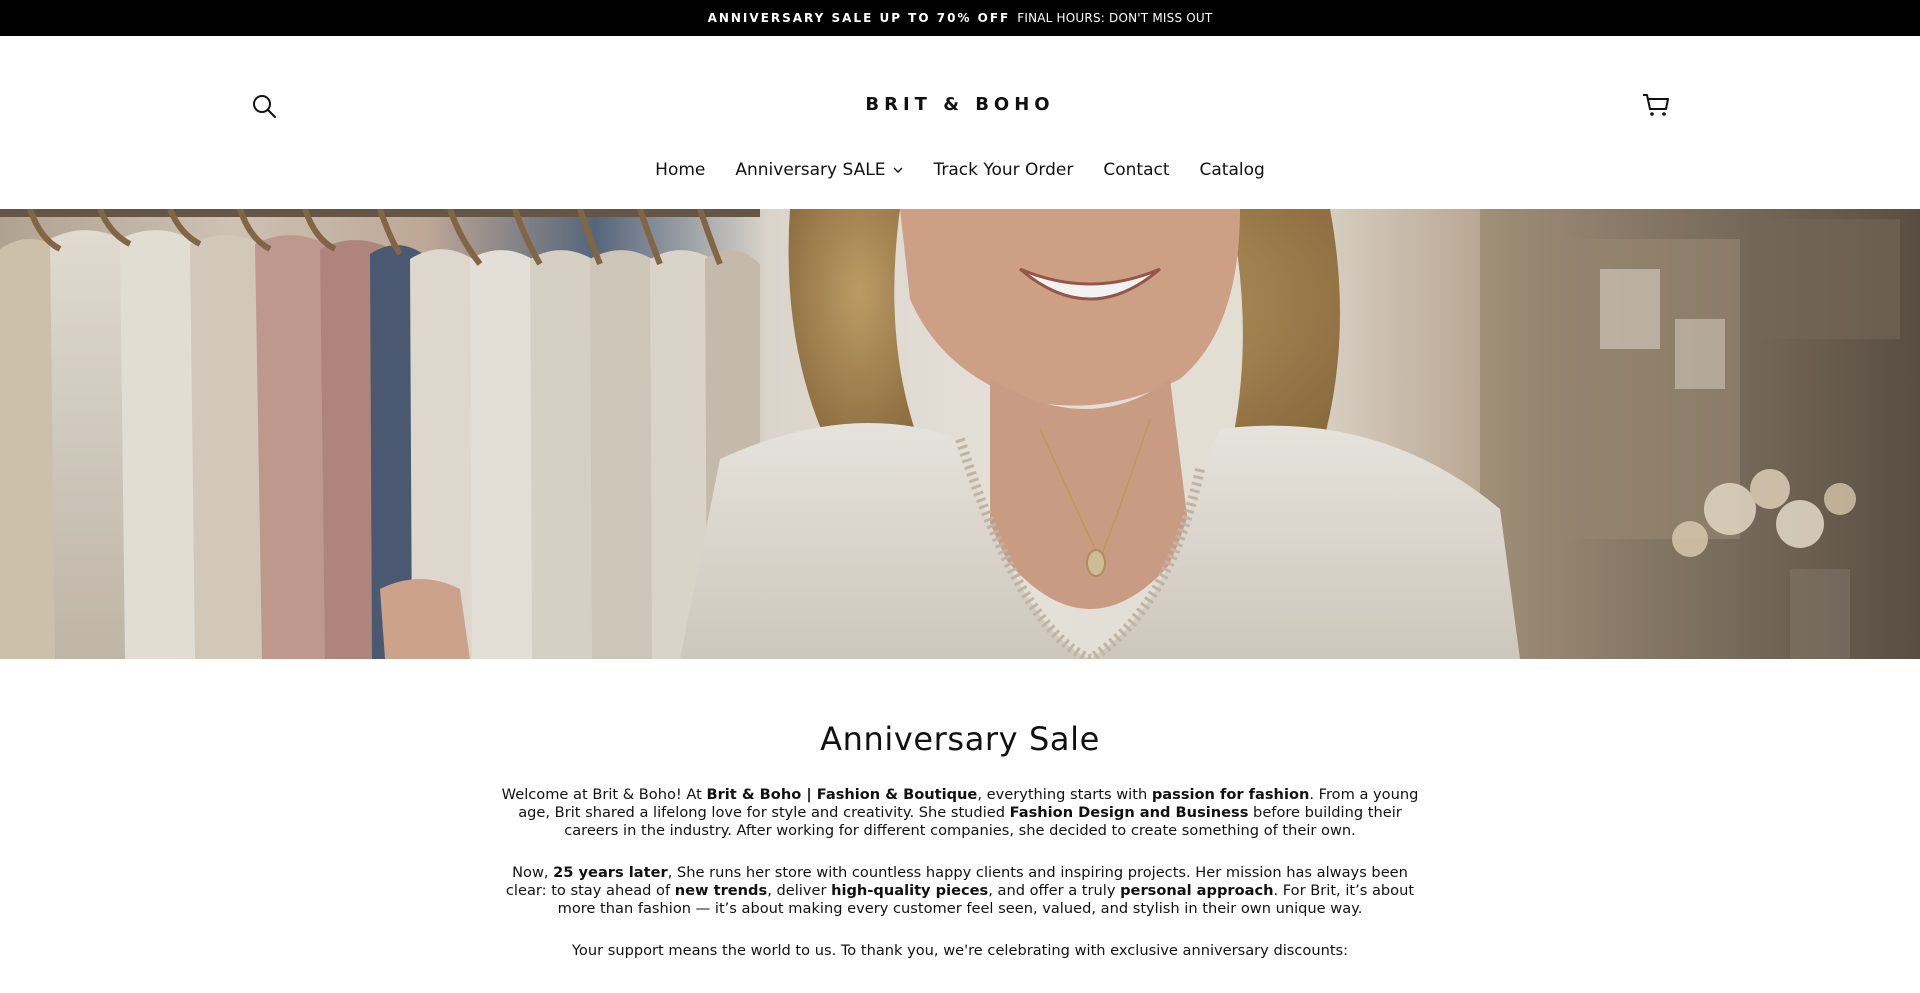  I want to click on nav-item-label: Home, so click(680, 170).